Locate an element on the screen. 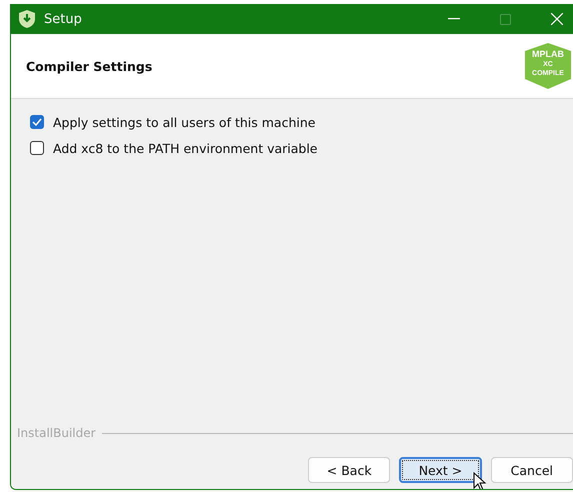  brand-label: InstallBuilder is located at coordinates (56, 433).